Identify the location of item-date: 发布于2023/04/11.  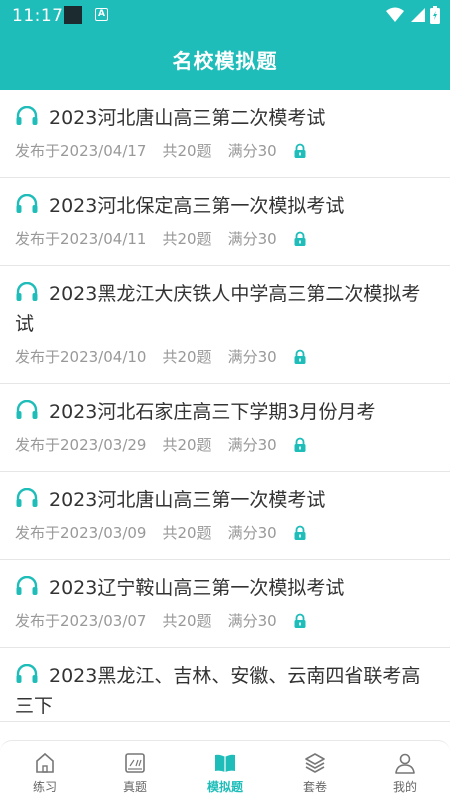
(81, 239).